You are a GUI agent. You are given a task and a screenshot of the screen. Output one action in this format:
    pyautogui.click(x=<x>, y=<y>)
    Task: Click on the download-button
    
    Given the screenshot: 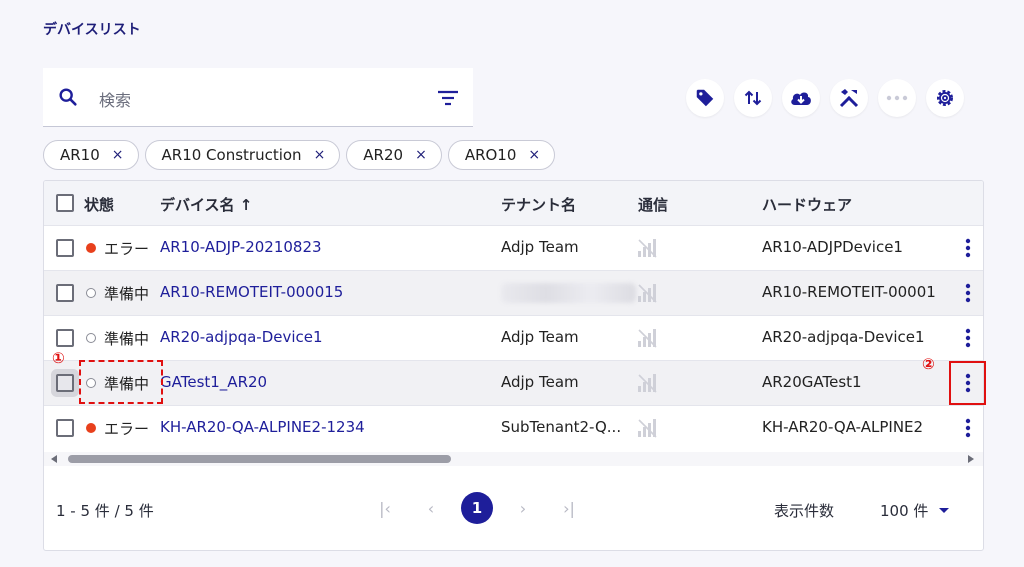 What is the action you would take?
    pyautogui.click(x=801, y=98)
    